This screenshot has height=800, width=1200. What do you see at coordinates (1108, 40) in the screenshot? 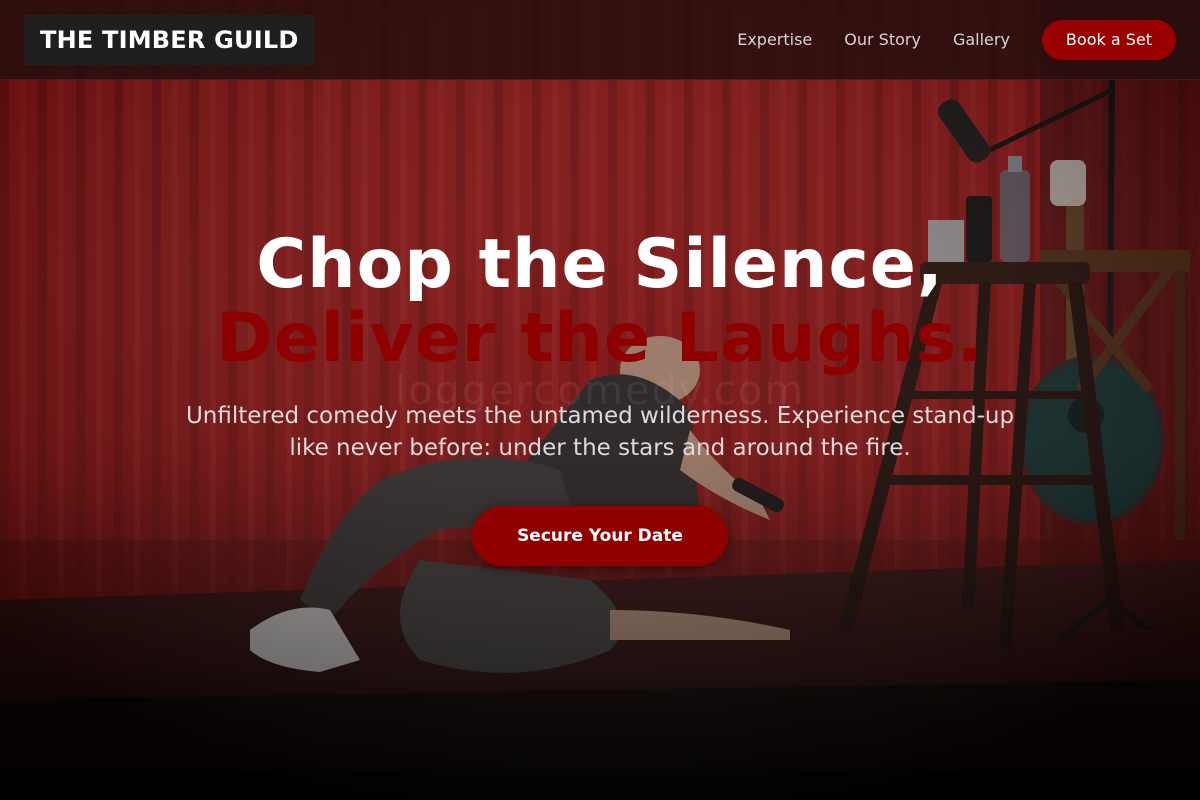
I see `book-a-set-button: Book a Set` at bounding box center [1108, 40].